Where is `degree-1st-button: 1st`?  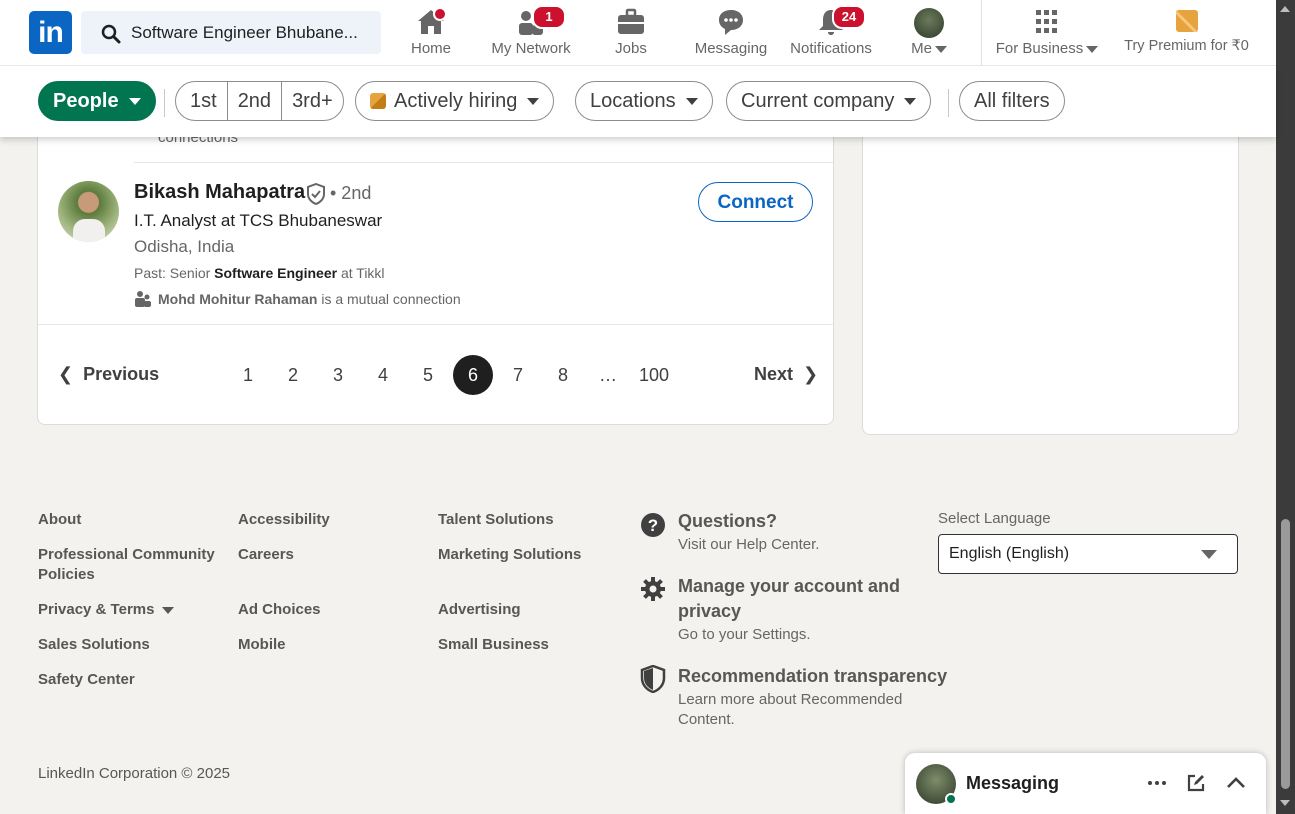 degree-1st-button: 1st is located at coordinates (201, 101).